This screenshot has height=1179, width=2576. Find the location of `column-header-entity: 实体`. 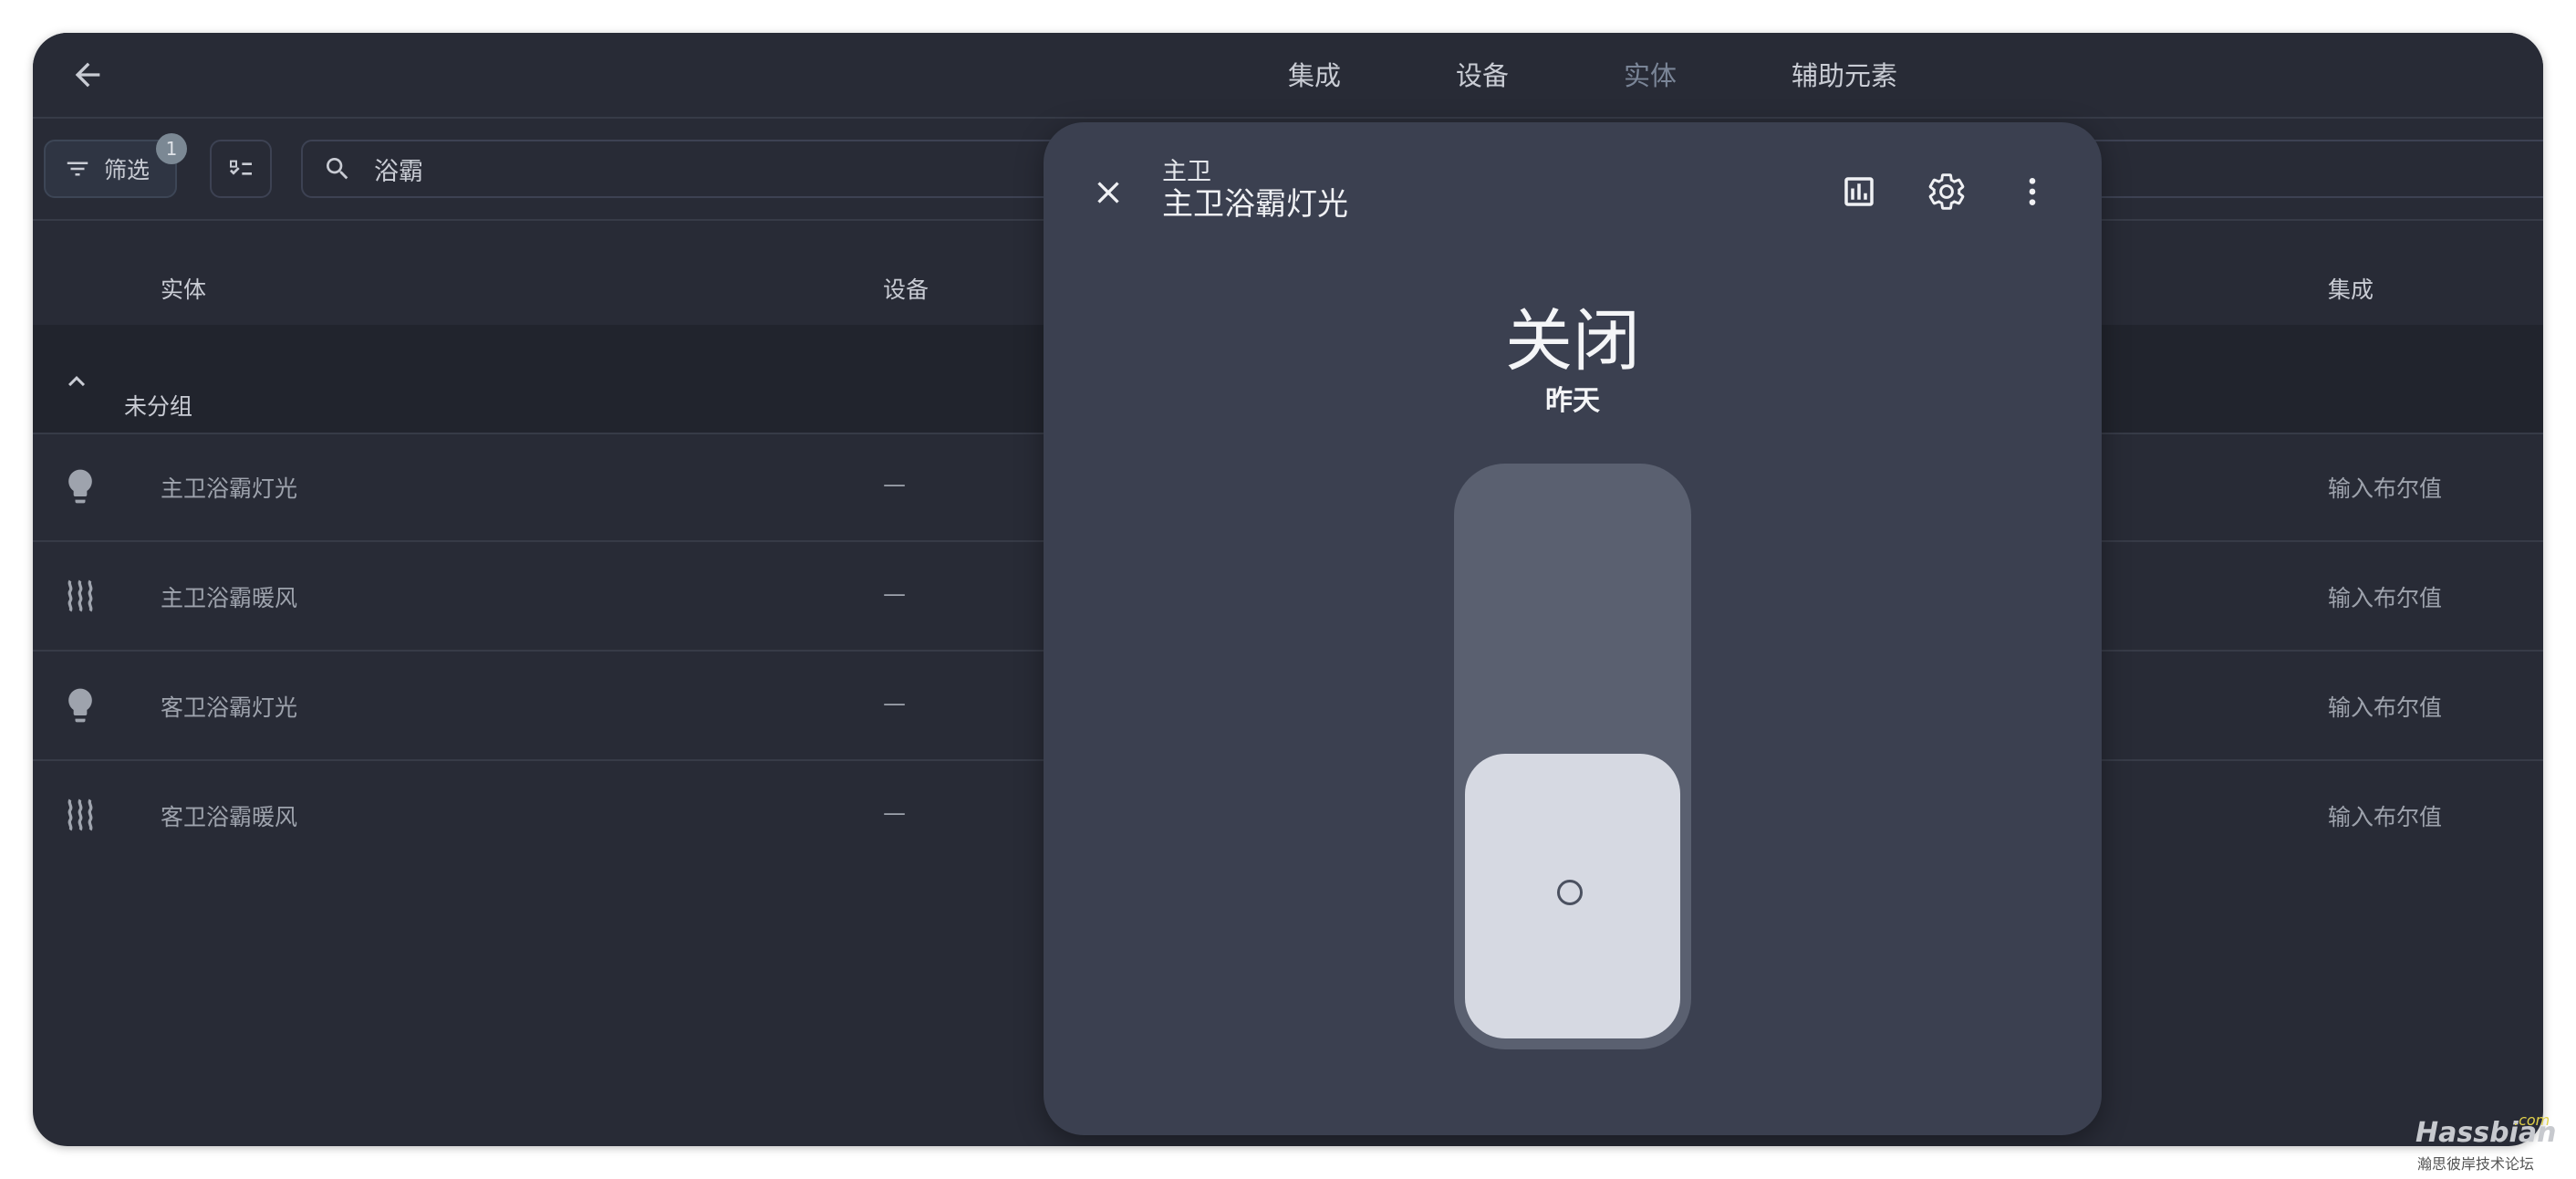

column-header-entity: 实体 is located at coordinates (183, 288).